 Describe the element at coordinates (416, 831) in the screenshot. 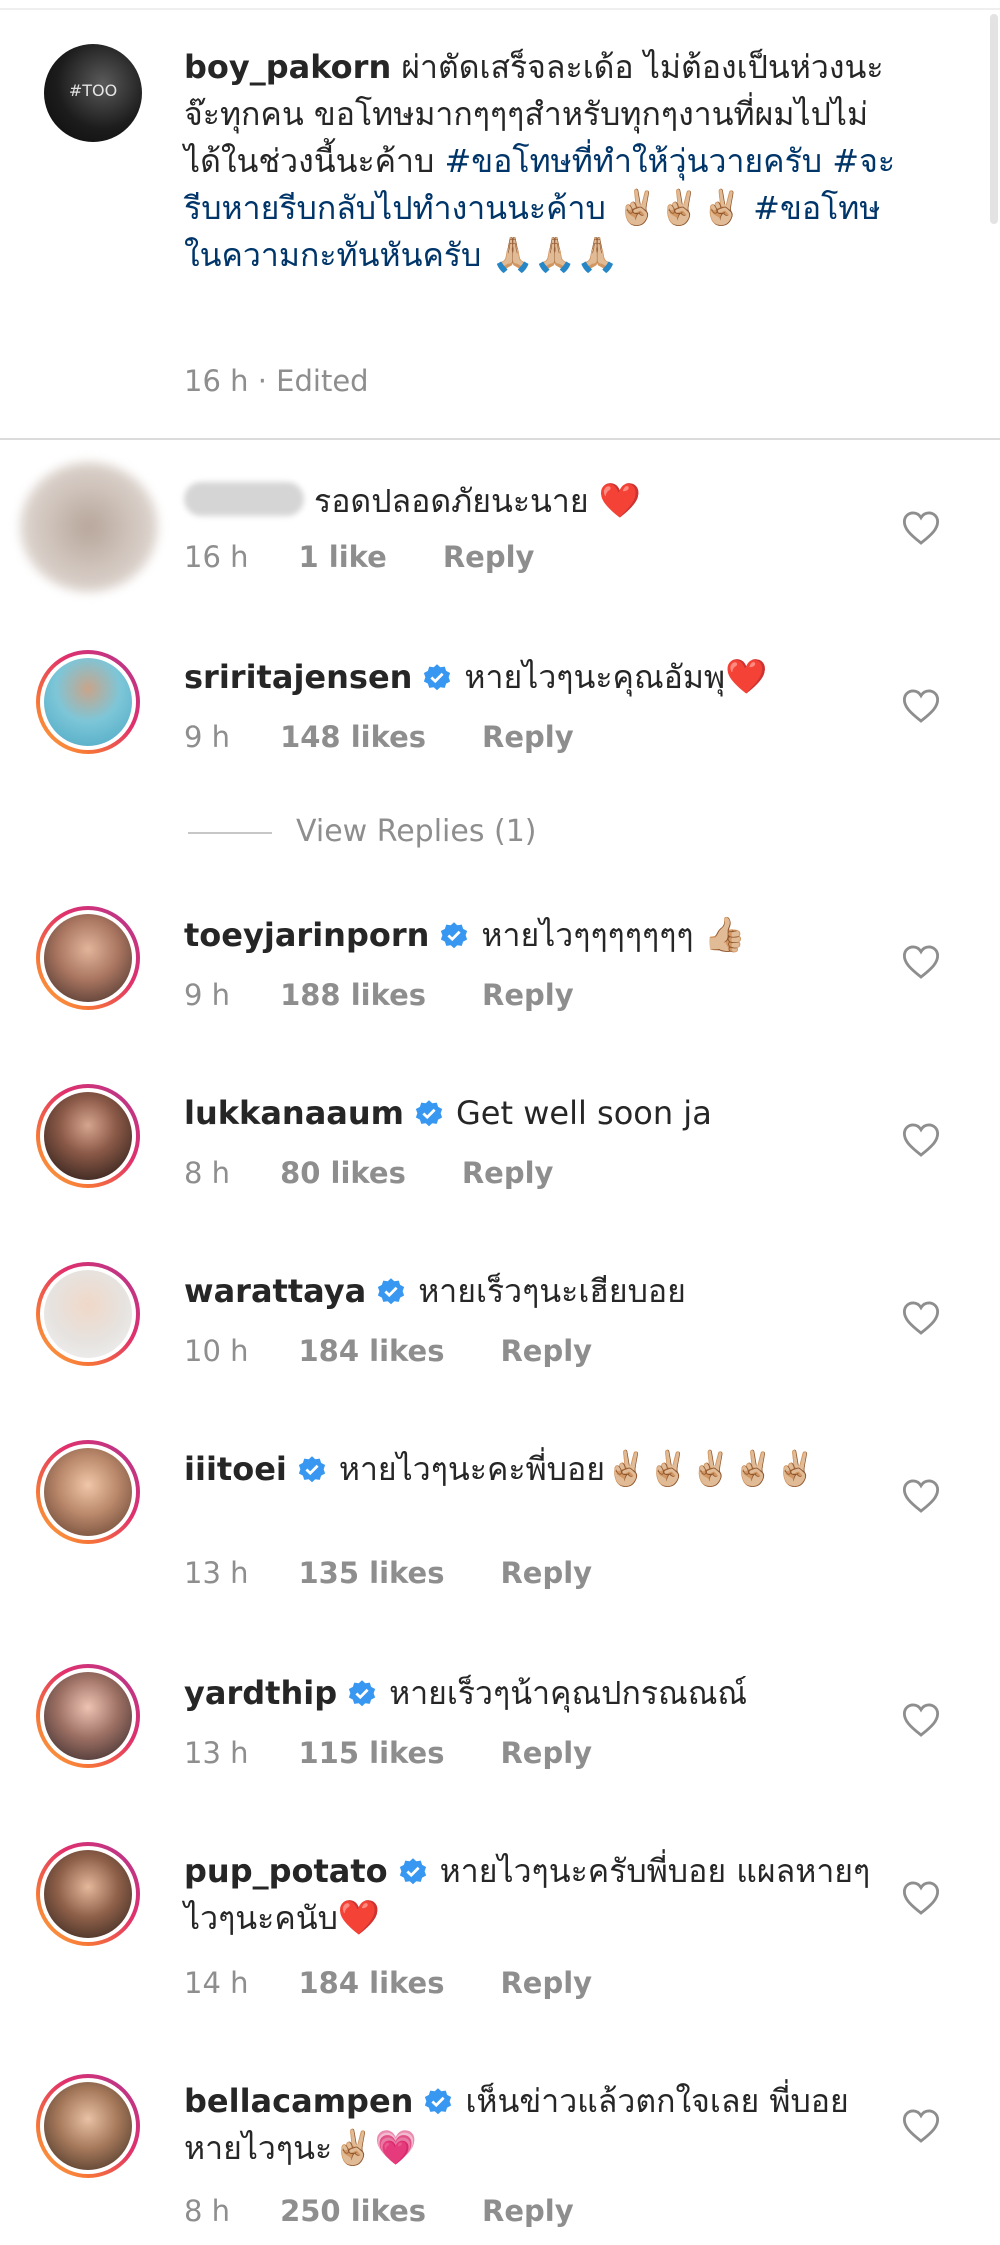

I see `view-replies-button: View Replies (1)` at that location.